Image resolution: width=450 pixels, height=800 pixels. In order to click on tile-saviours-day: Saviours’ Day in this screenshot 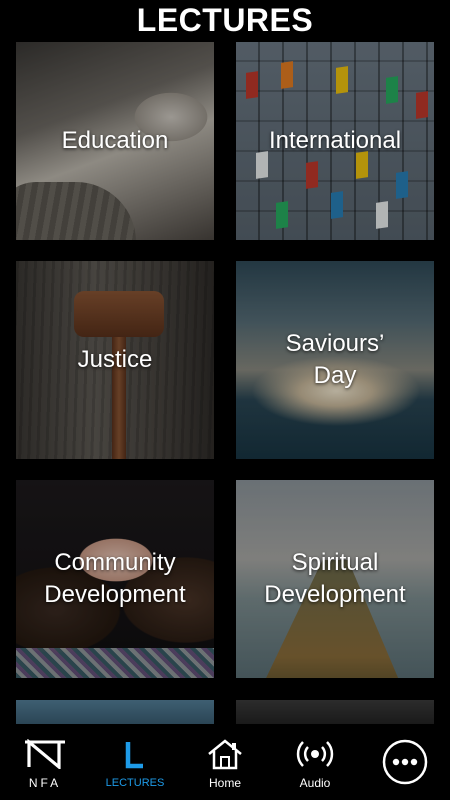, I will do `click(335, 360)`.